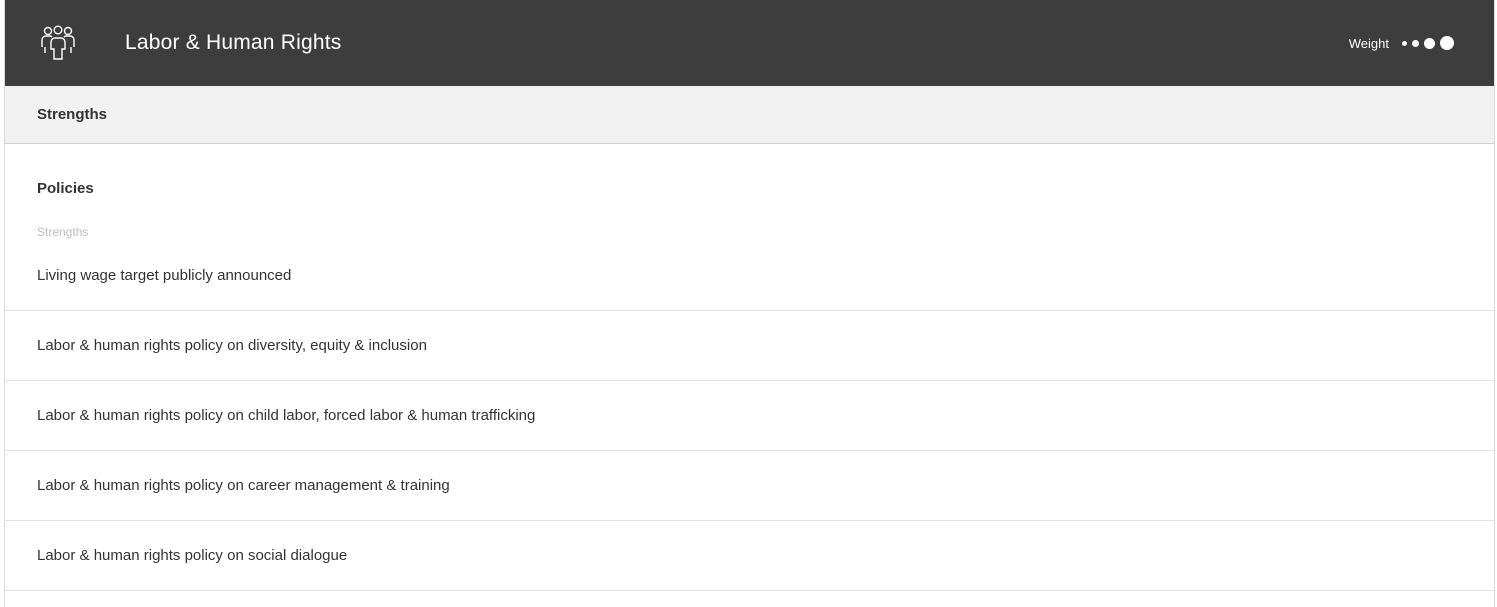  What do you see at coordinates (65, 188) in the screenshot?
I see `group-title: Policies` at bounding box center [65, 188].